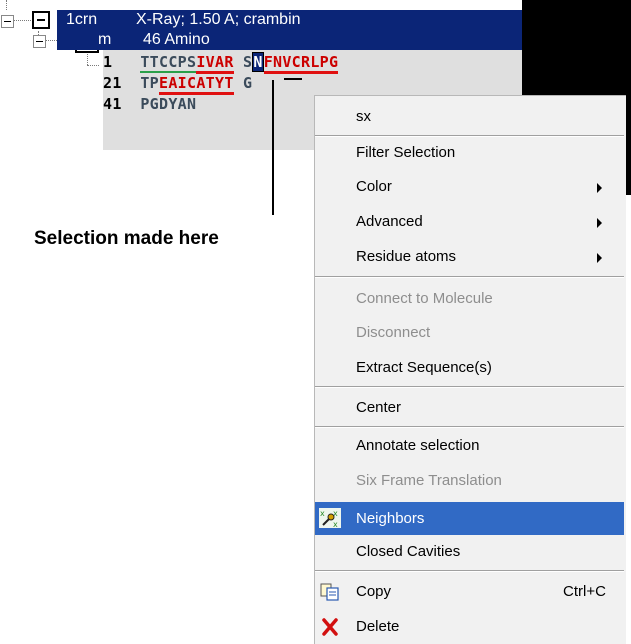 Image resolution: width=631 pixels, height=644 pixels. Describe the element at coordinates (393, 332) in the screenshot. I see `menu-item-label: Disconnect` at that location.